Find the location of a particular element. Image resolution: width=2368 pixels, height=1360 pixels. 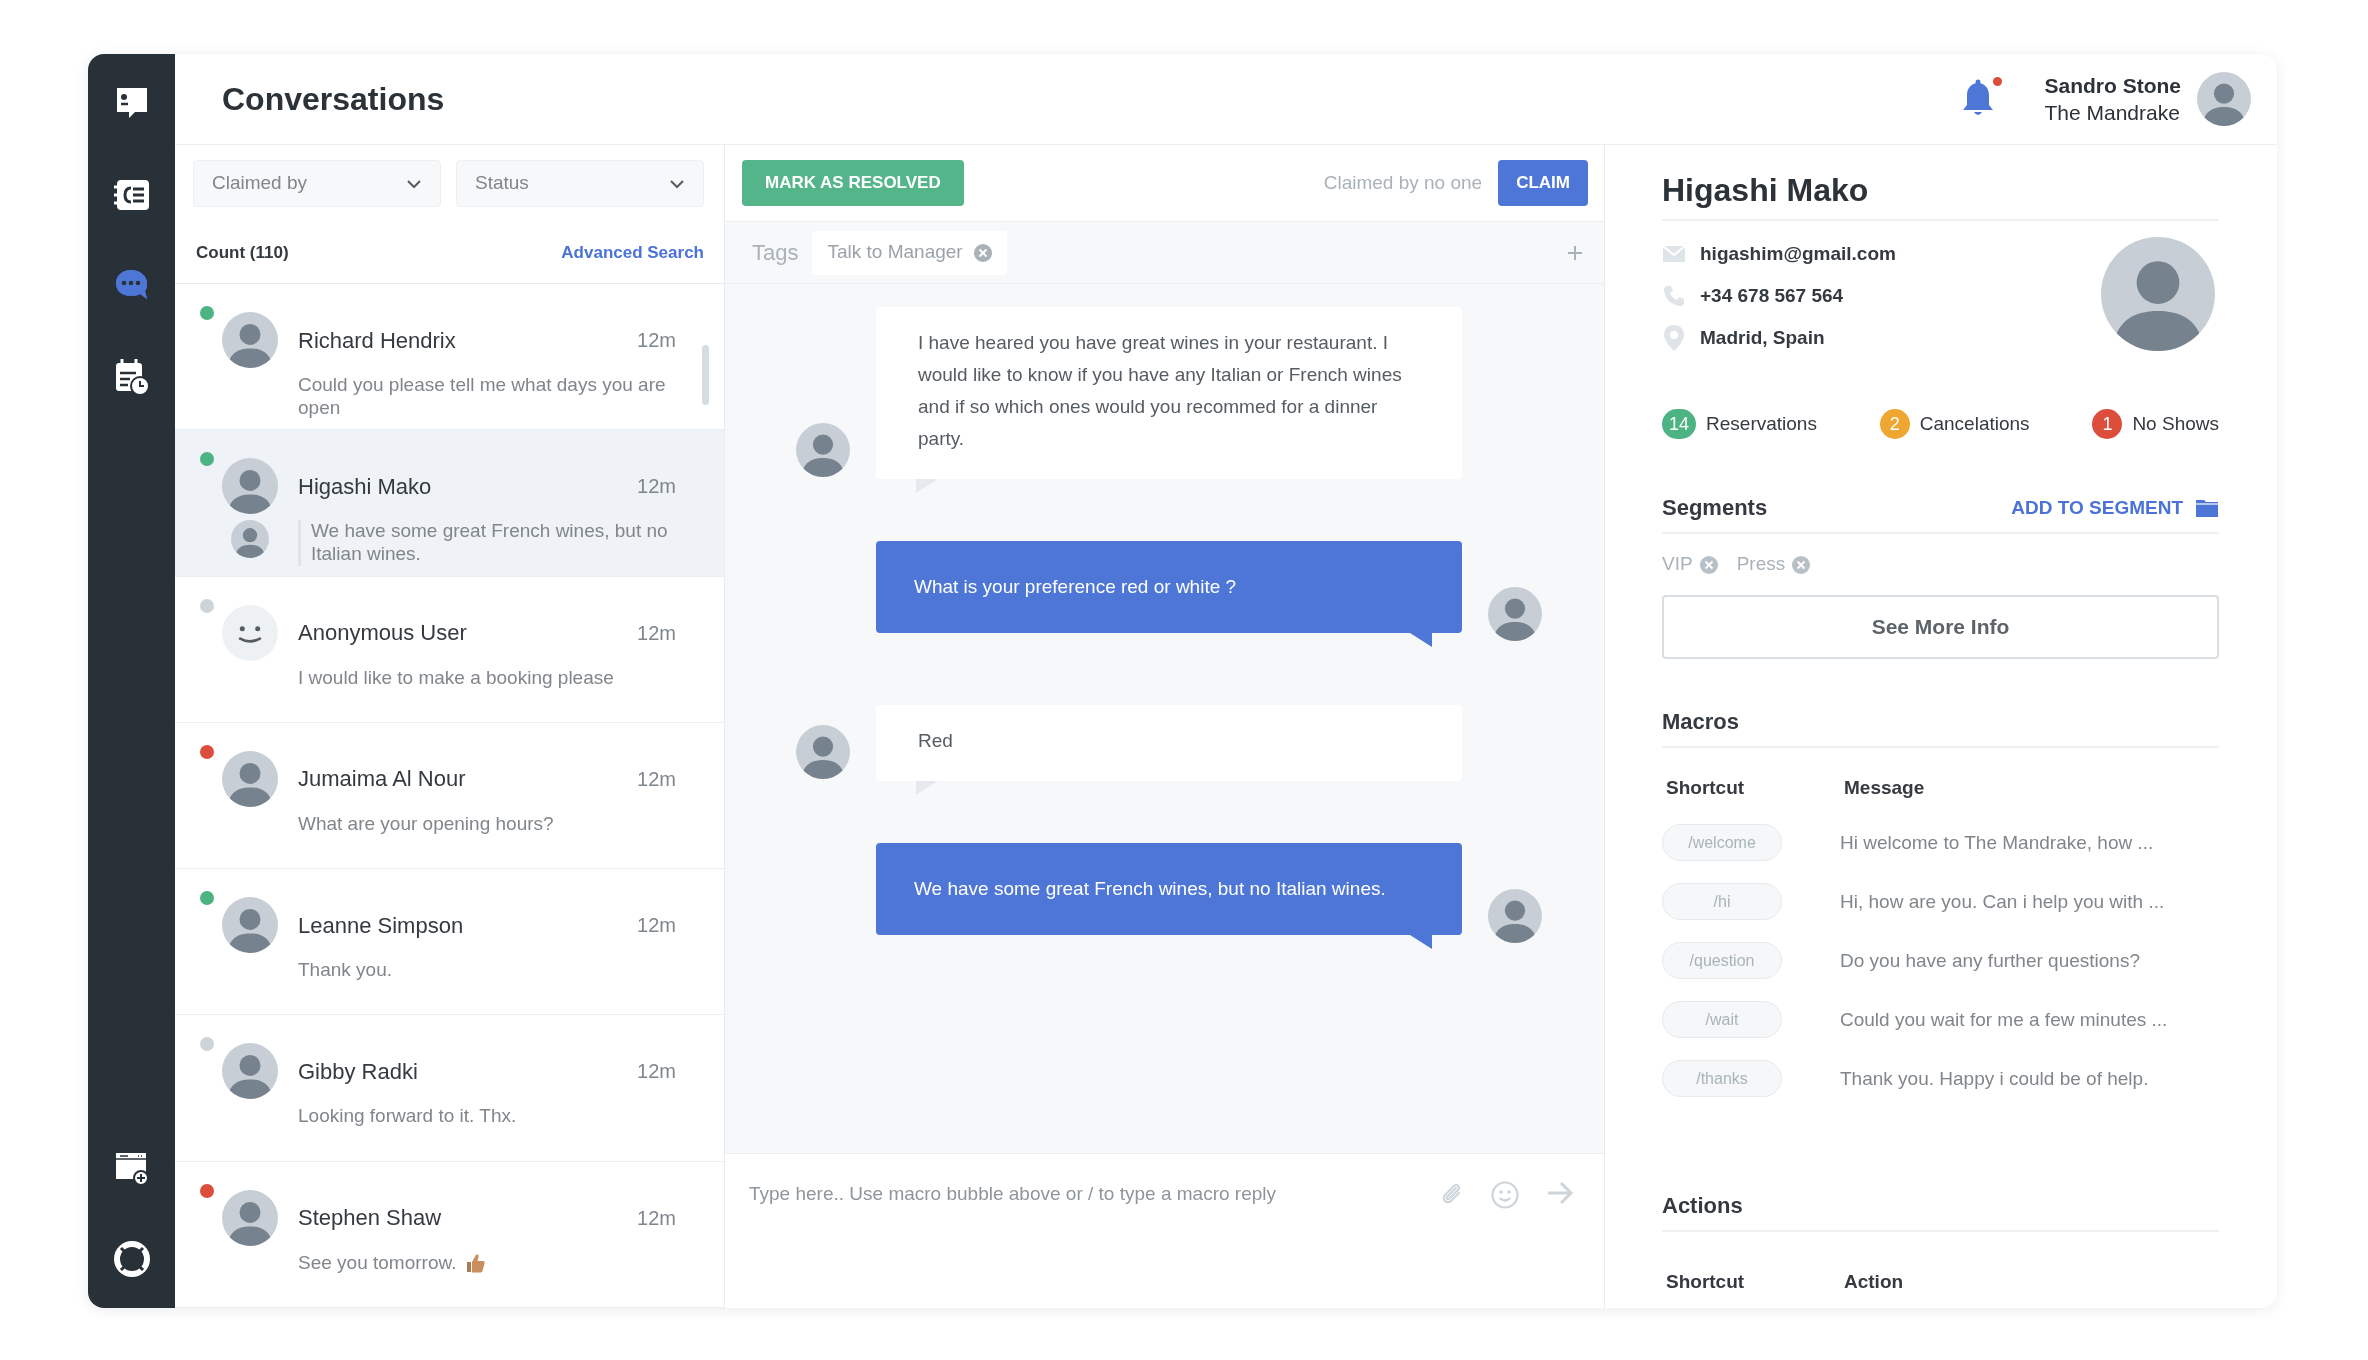

contact-name: Richard Hendrix is located at coordinates (377, 340).